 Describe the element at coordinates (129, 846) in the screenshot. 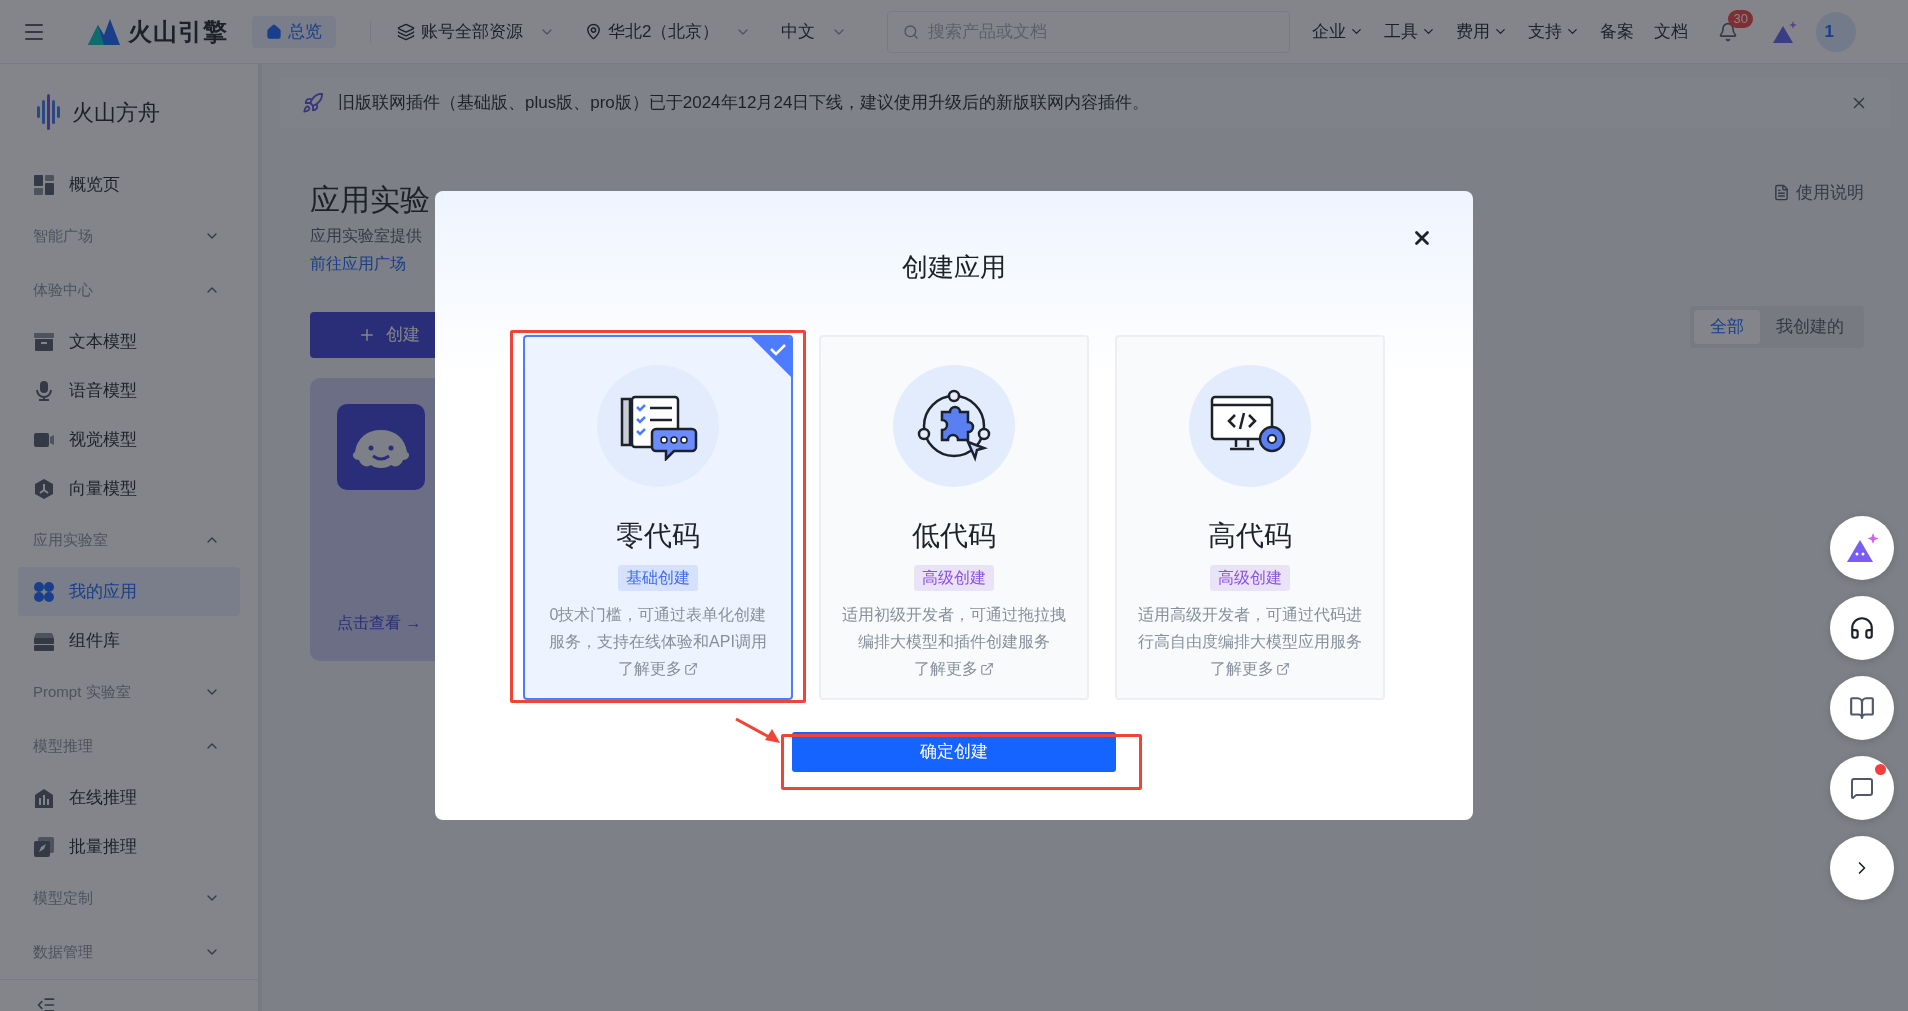

I see `sidebar-item: 批量推理` at that location.